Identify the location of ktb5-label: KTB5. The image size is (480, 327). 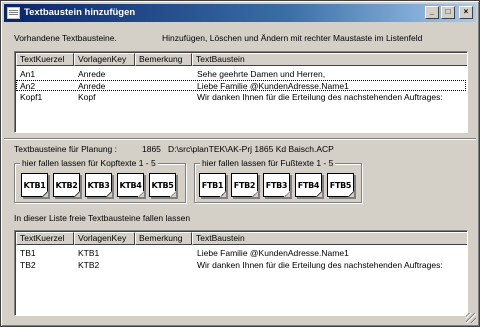
(162, 185).